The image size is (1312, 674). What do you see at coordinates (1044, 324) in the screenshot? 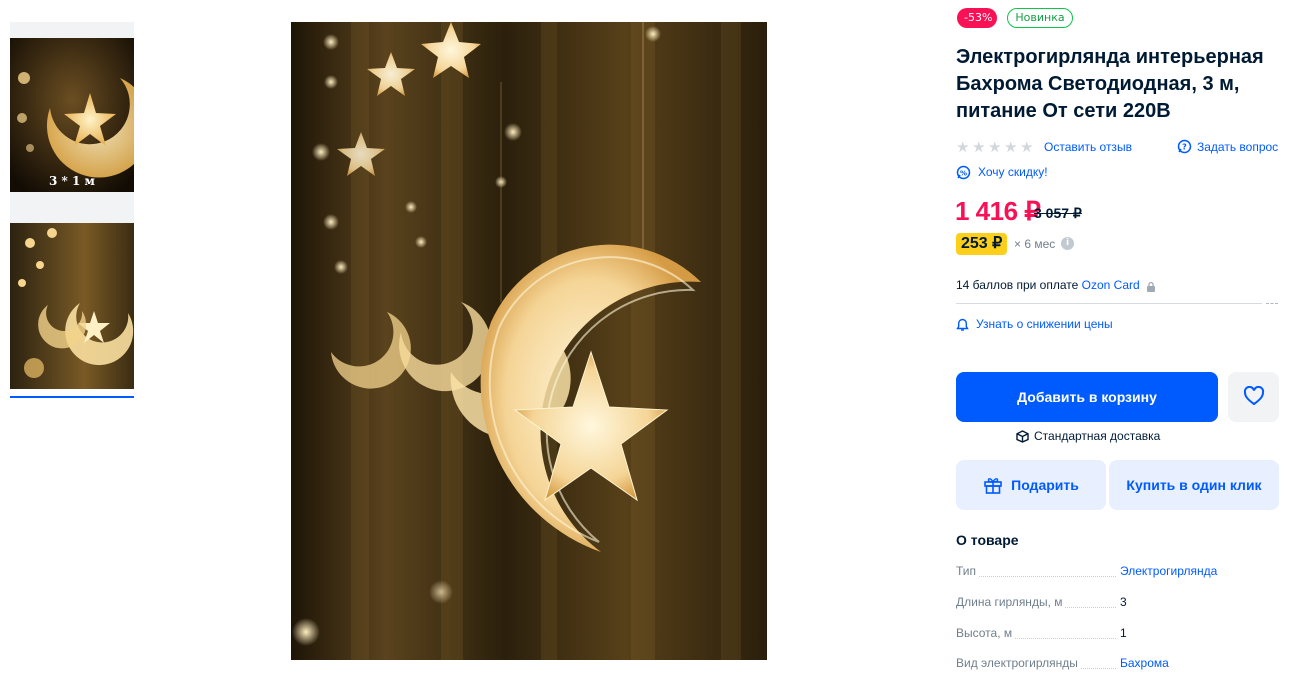
I see `notify-price-drop-link: Узнать о снижении цены` at bounding box center [1044, 324].